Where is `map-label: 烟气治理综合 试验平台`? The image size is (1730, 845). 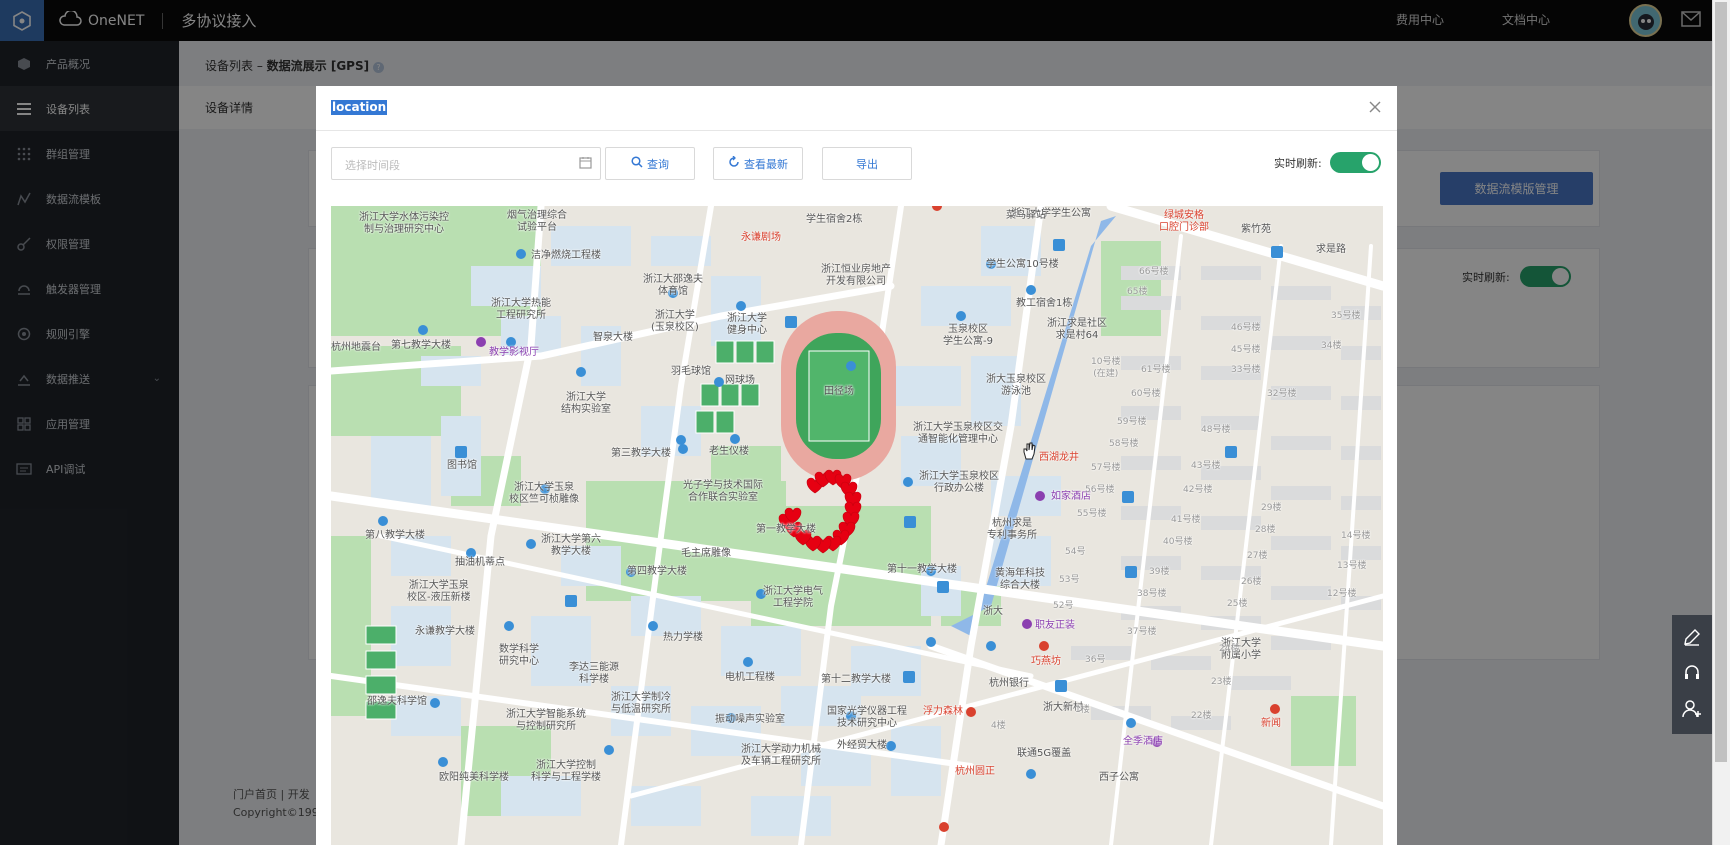
map-label: 烟气治理综合 试验平台 is located at coordinates (537, 221).